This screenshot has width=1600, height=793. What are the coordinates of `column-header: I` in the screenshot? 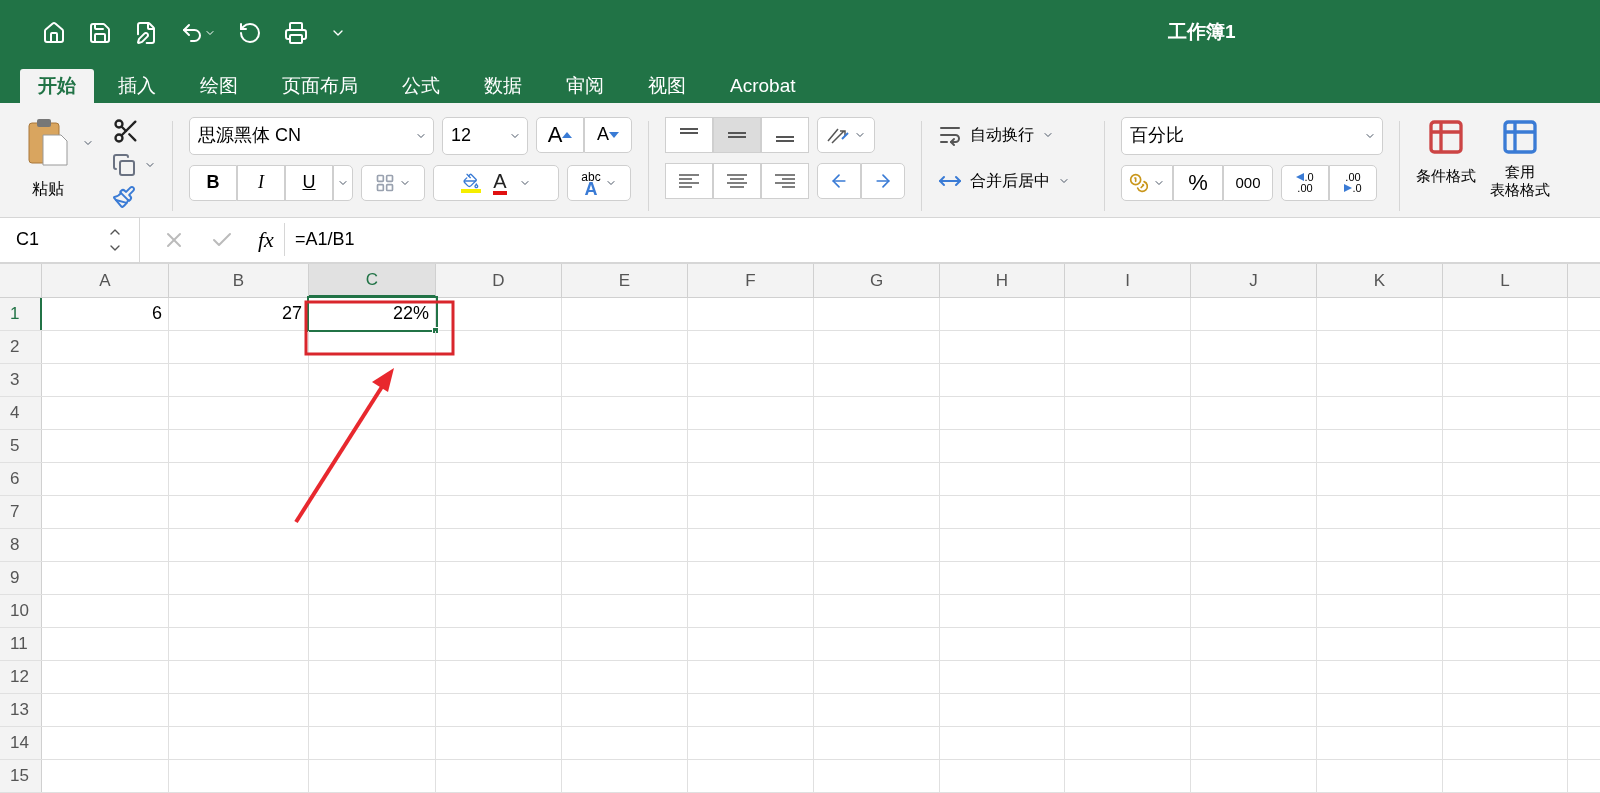 It's located at (1128, 280).